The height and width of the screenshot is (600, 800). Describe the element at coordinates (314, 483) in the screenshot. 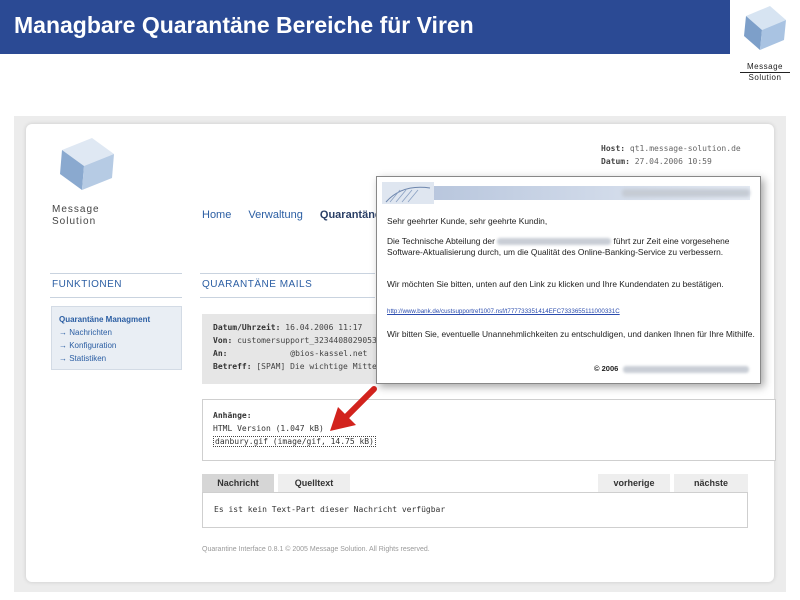

I see `tab-quelltext: Quelltext` at that location.